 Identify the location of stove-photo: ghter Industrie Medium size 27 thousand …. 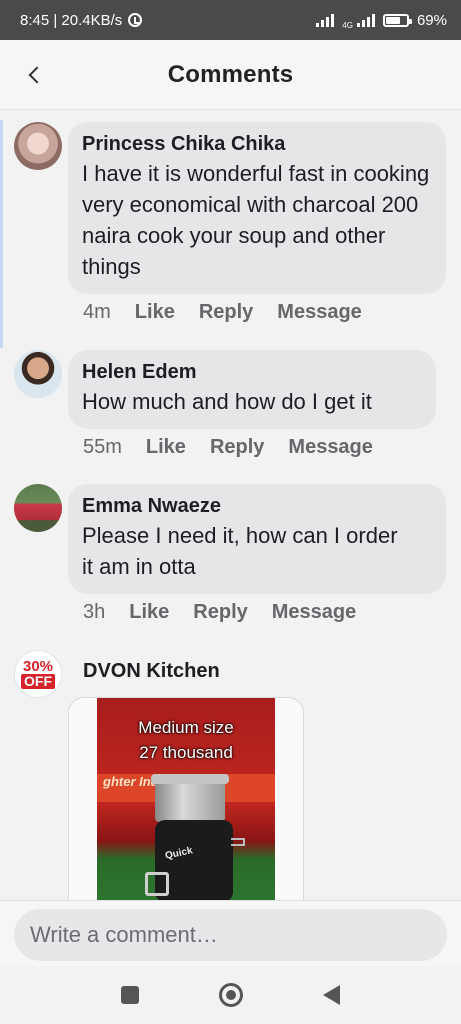
(186, 799).